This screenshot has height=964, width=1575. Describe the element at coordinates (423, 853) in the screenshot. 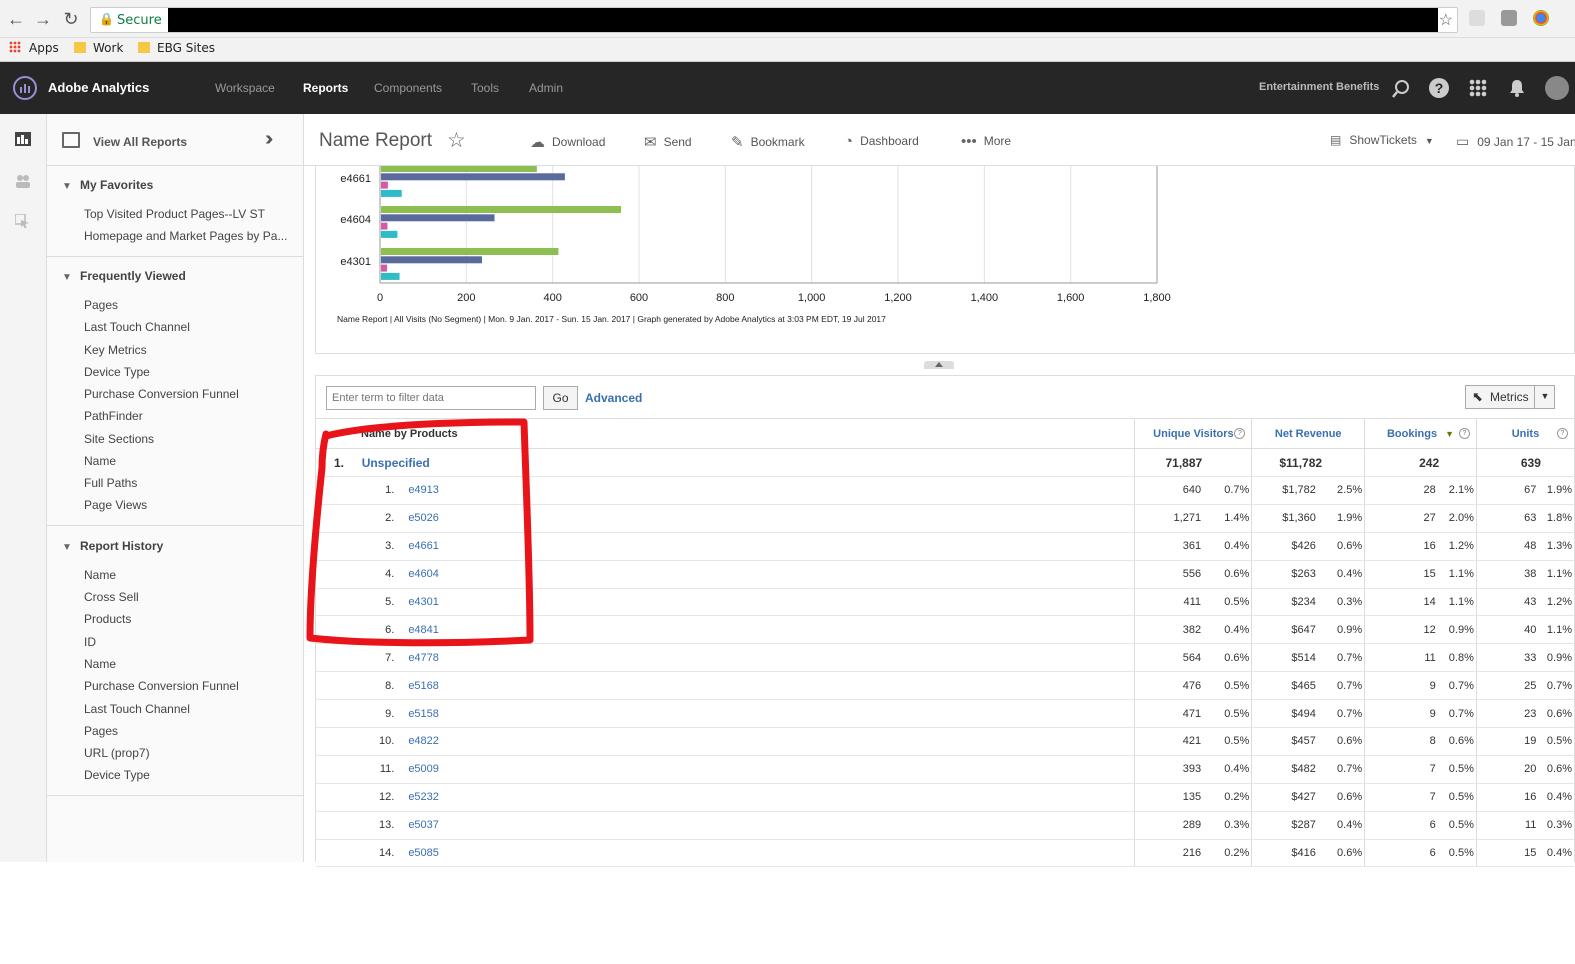

I see `row-name-link: e5085` at that location.